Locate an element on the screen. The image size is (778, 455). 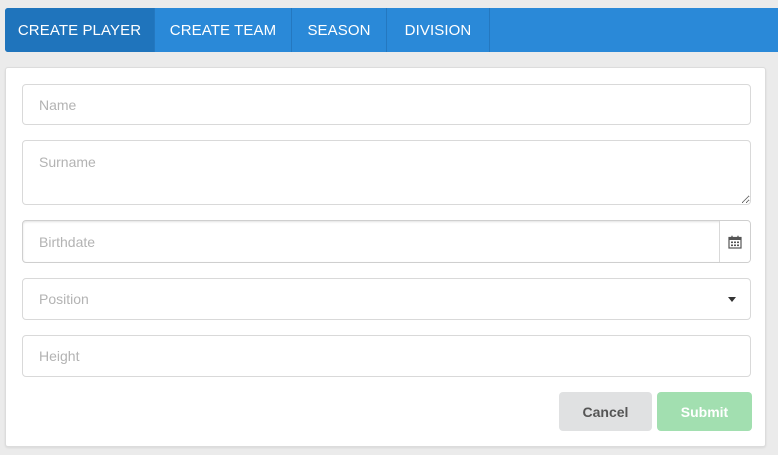
tab-division: DIVISION is located at coordinates (438, 30).